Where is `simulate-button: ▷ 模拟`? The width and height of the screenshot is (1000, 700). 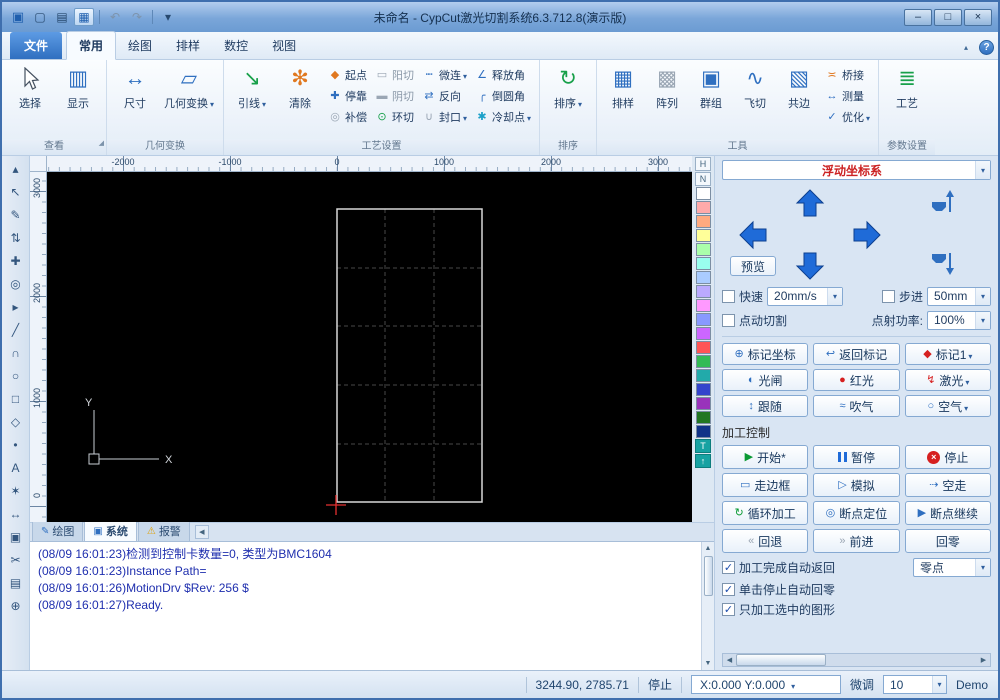 simulate-button: ▷ 模拟 is located at coordinates (856, 485).